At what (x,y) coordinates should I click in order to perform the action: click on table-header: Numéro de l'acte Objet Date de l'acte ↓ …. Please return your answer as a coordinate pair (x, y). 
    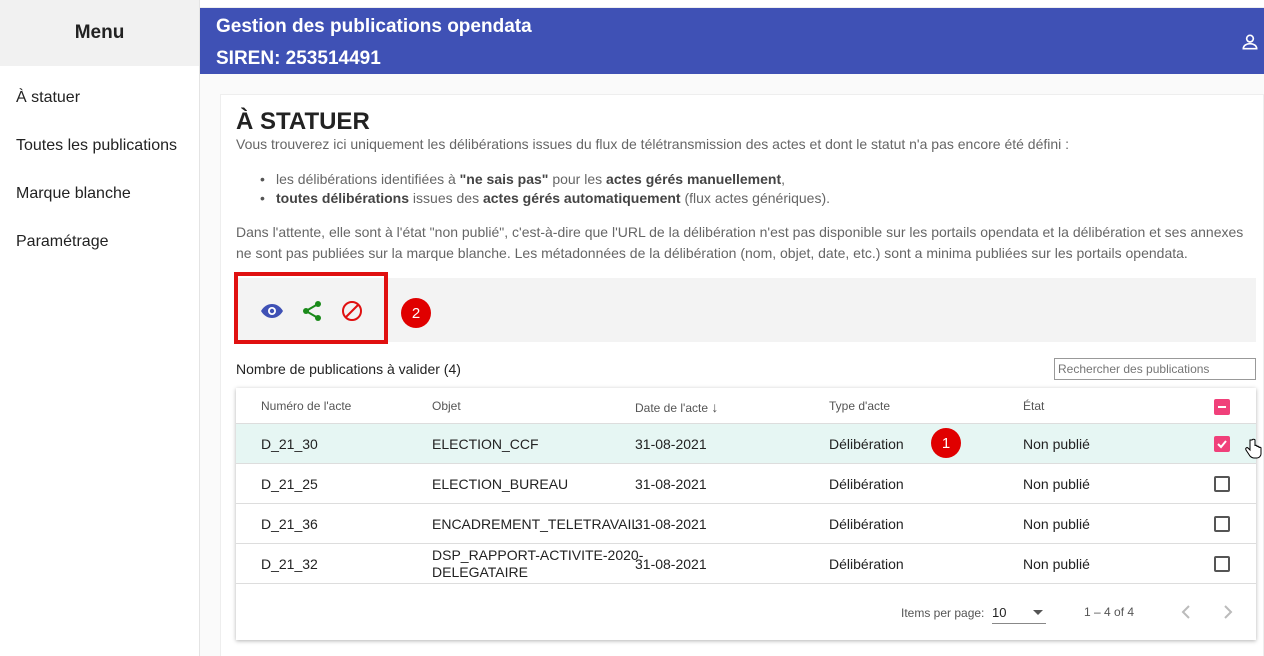
    Looking at the image, I should click on (746, 406).